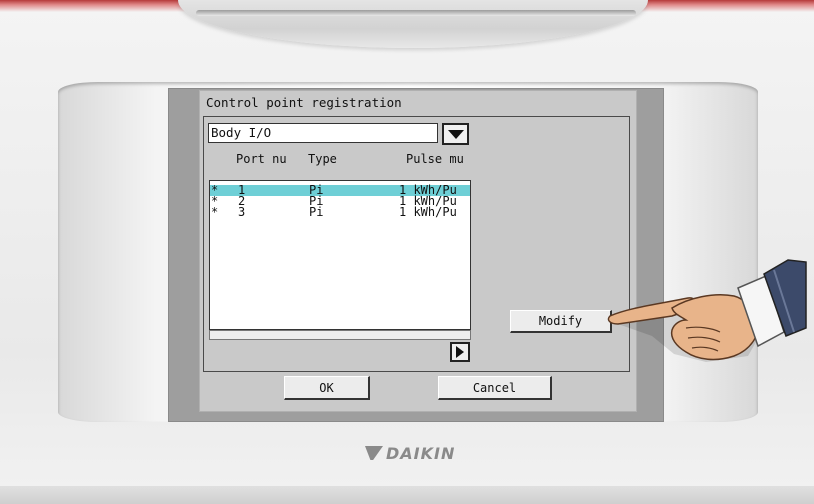  What do you see at coordinates (435, 159) in the screenshot?
I see `column-header-pulse: Pulse mu` at bounding box center [435, 159].